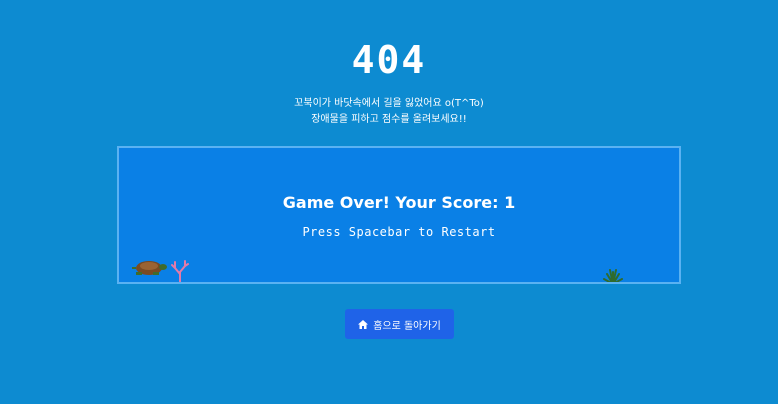 The image size is (778, 404). What do you see at coordinates (363, 324) in the screenshot?
I see `home-icon` at bounding box center [363, 324].